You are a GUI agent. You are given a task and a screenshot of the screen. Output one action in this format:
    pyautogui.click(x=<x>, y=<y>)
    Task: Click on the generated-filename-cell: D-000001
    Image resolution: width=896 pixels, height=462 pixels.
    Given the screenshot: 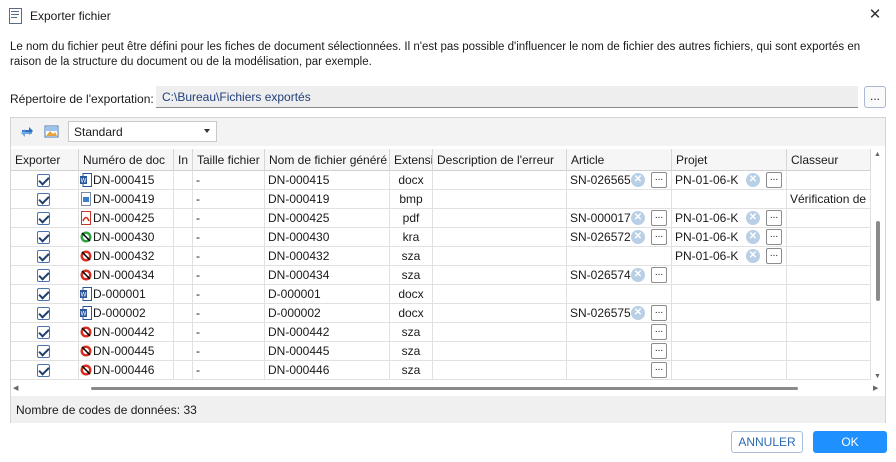 What is the action you would take?
    pyautogui.click(x=327, y=294)
    